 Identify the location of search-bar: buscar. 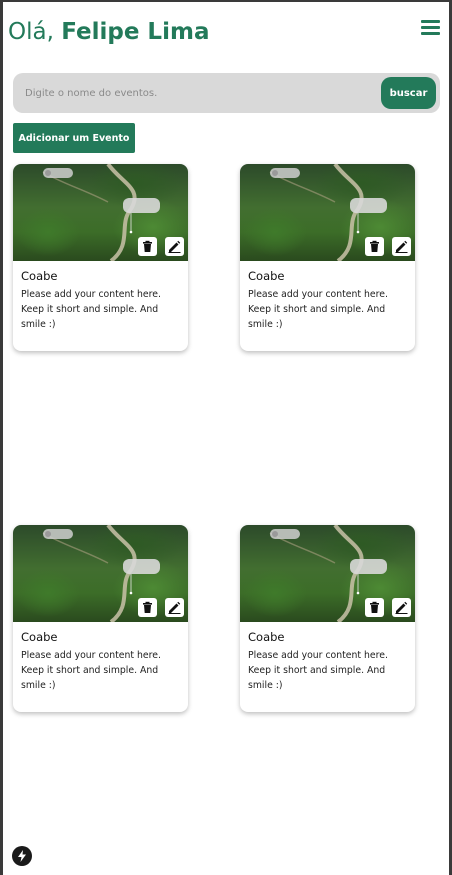
(226, 93).